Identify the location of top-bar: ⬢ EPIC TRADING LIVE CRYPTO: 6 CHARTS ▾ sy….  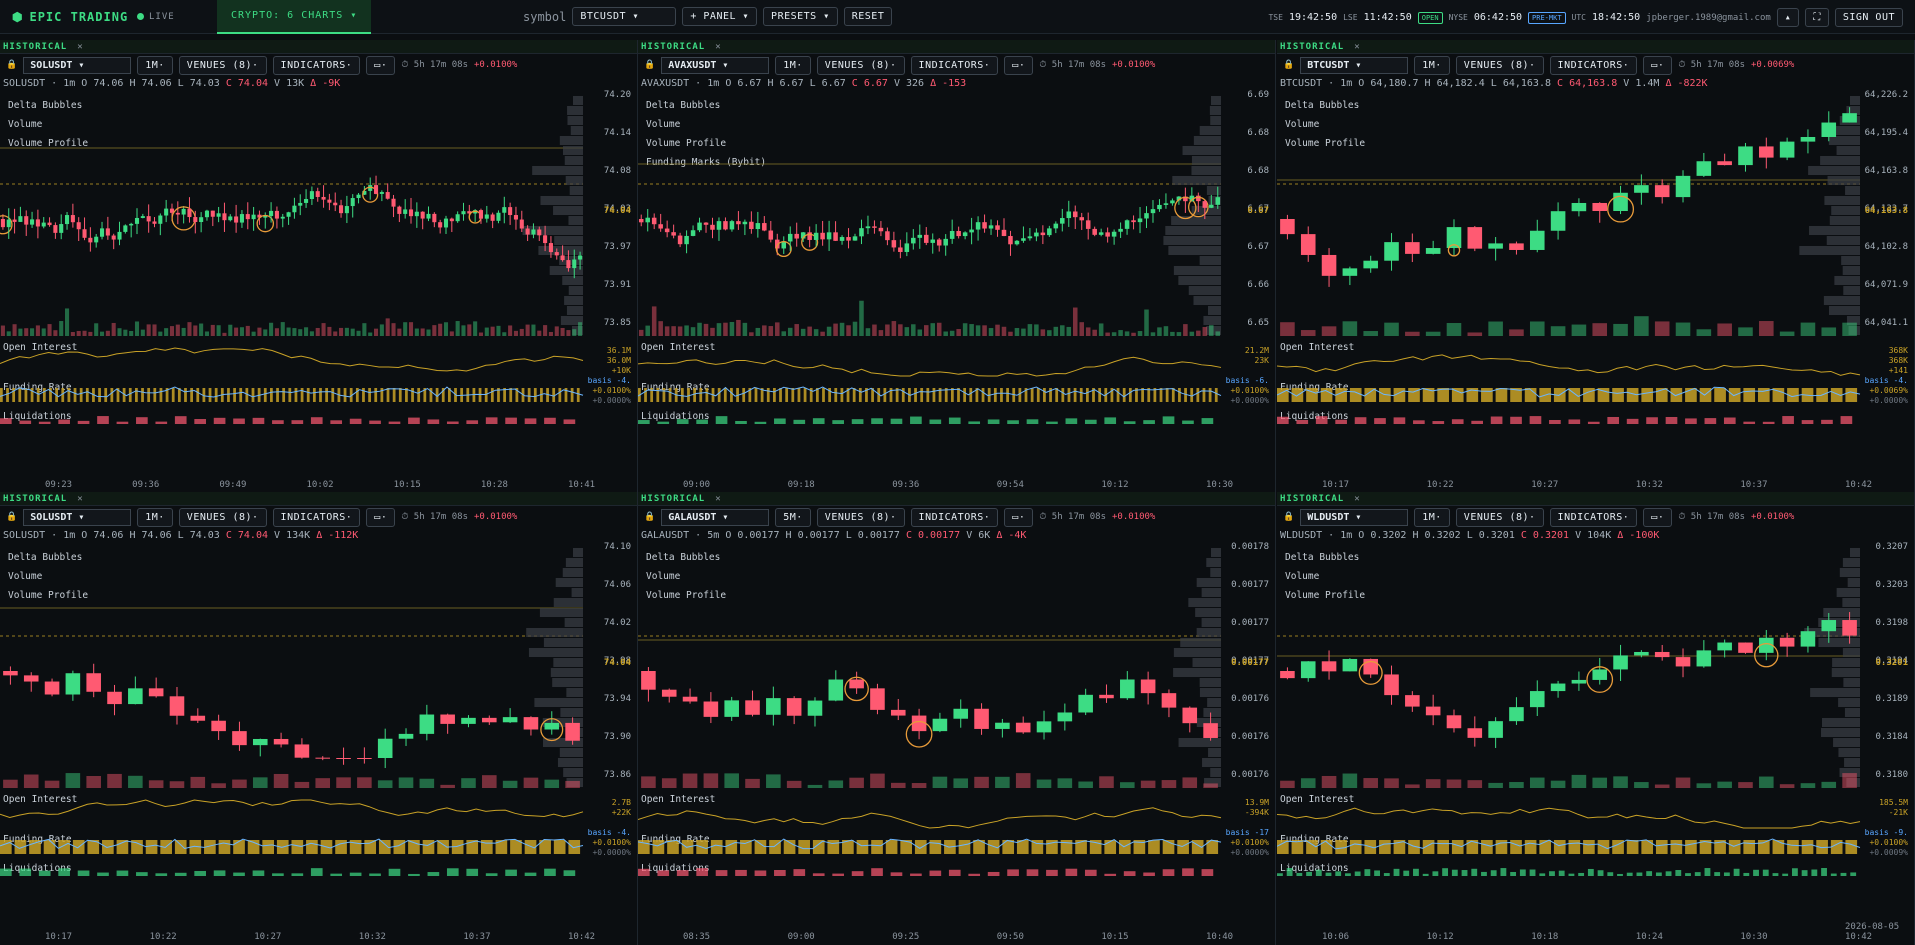
(957, 17).